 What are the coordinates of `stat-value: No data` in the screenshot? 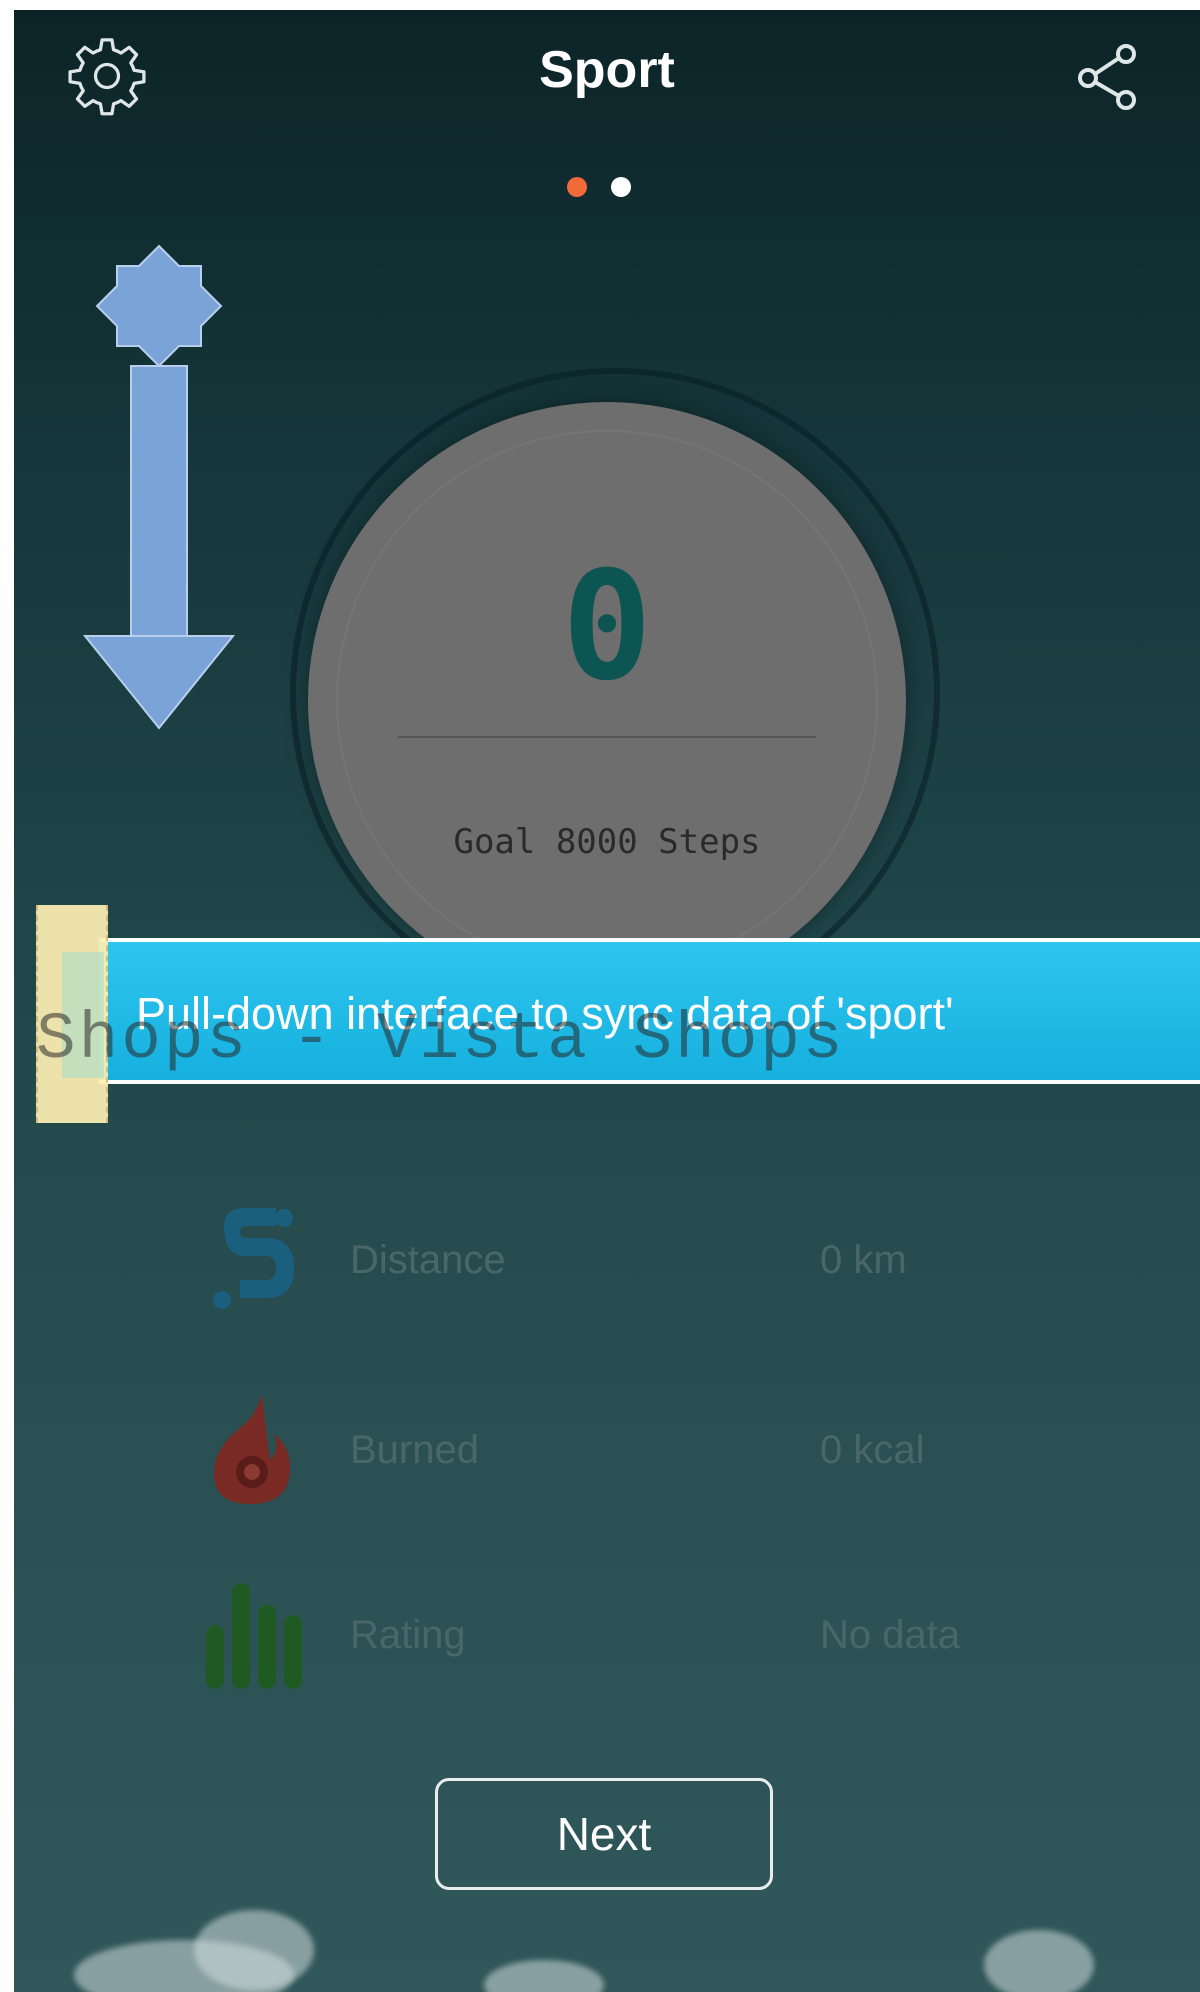 It's located at (890, 1635).